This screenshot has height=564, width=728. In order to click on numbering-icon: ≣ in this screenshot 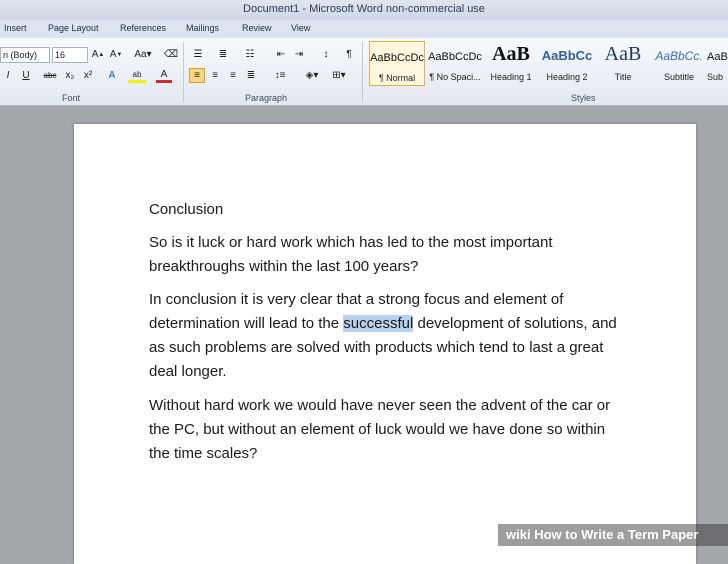, I will do `click(223, 54)`.